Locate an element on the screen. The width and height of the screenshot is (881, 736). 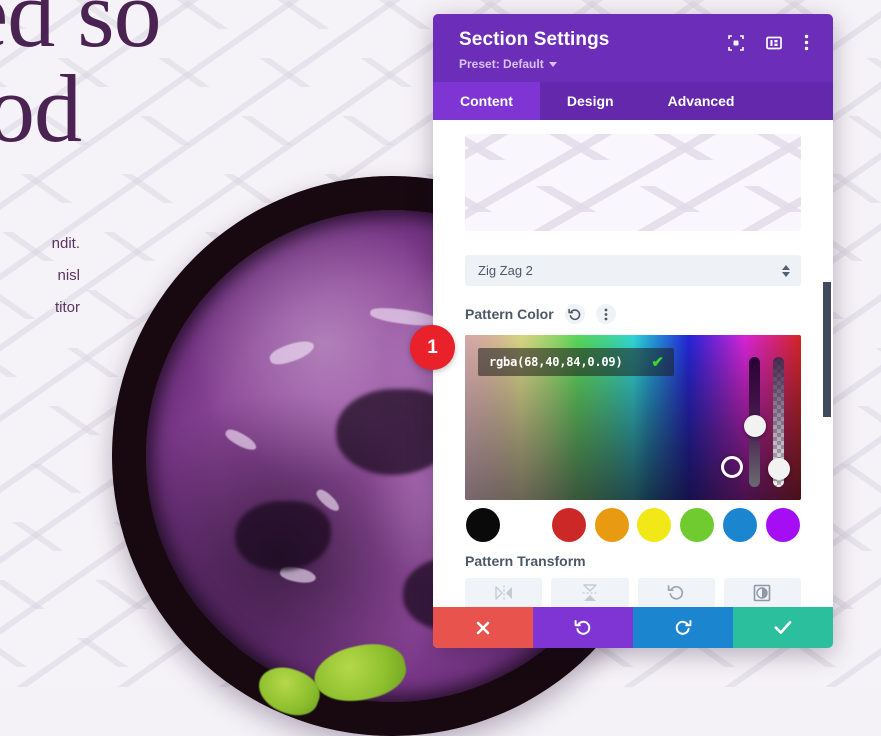
modal-header-actions is located at coordinates (768, 40).